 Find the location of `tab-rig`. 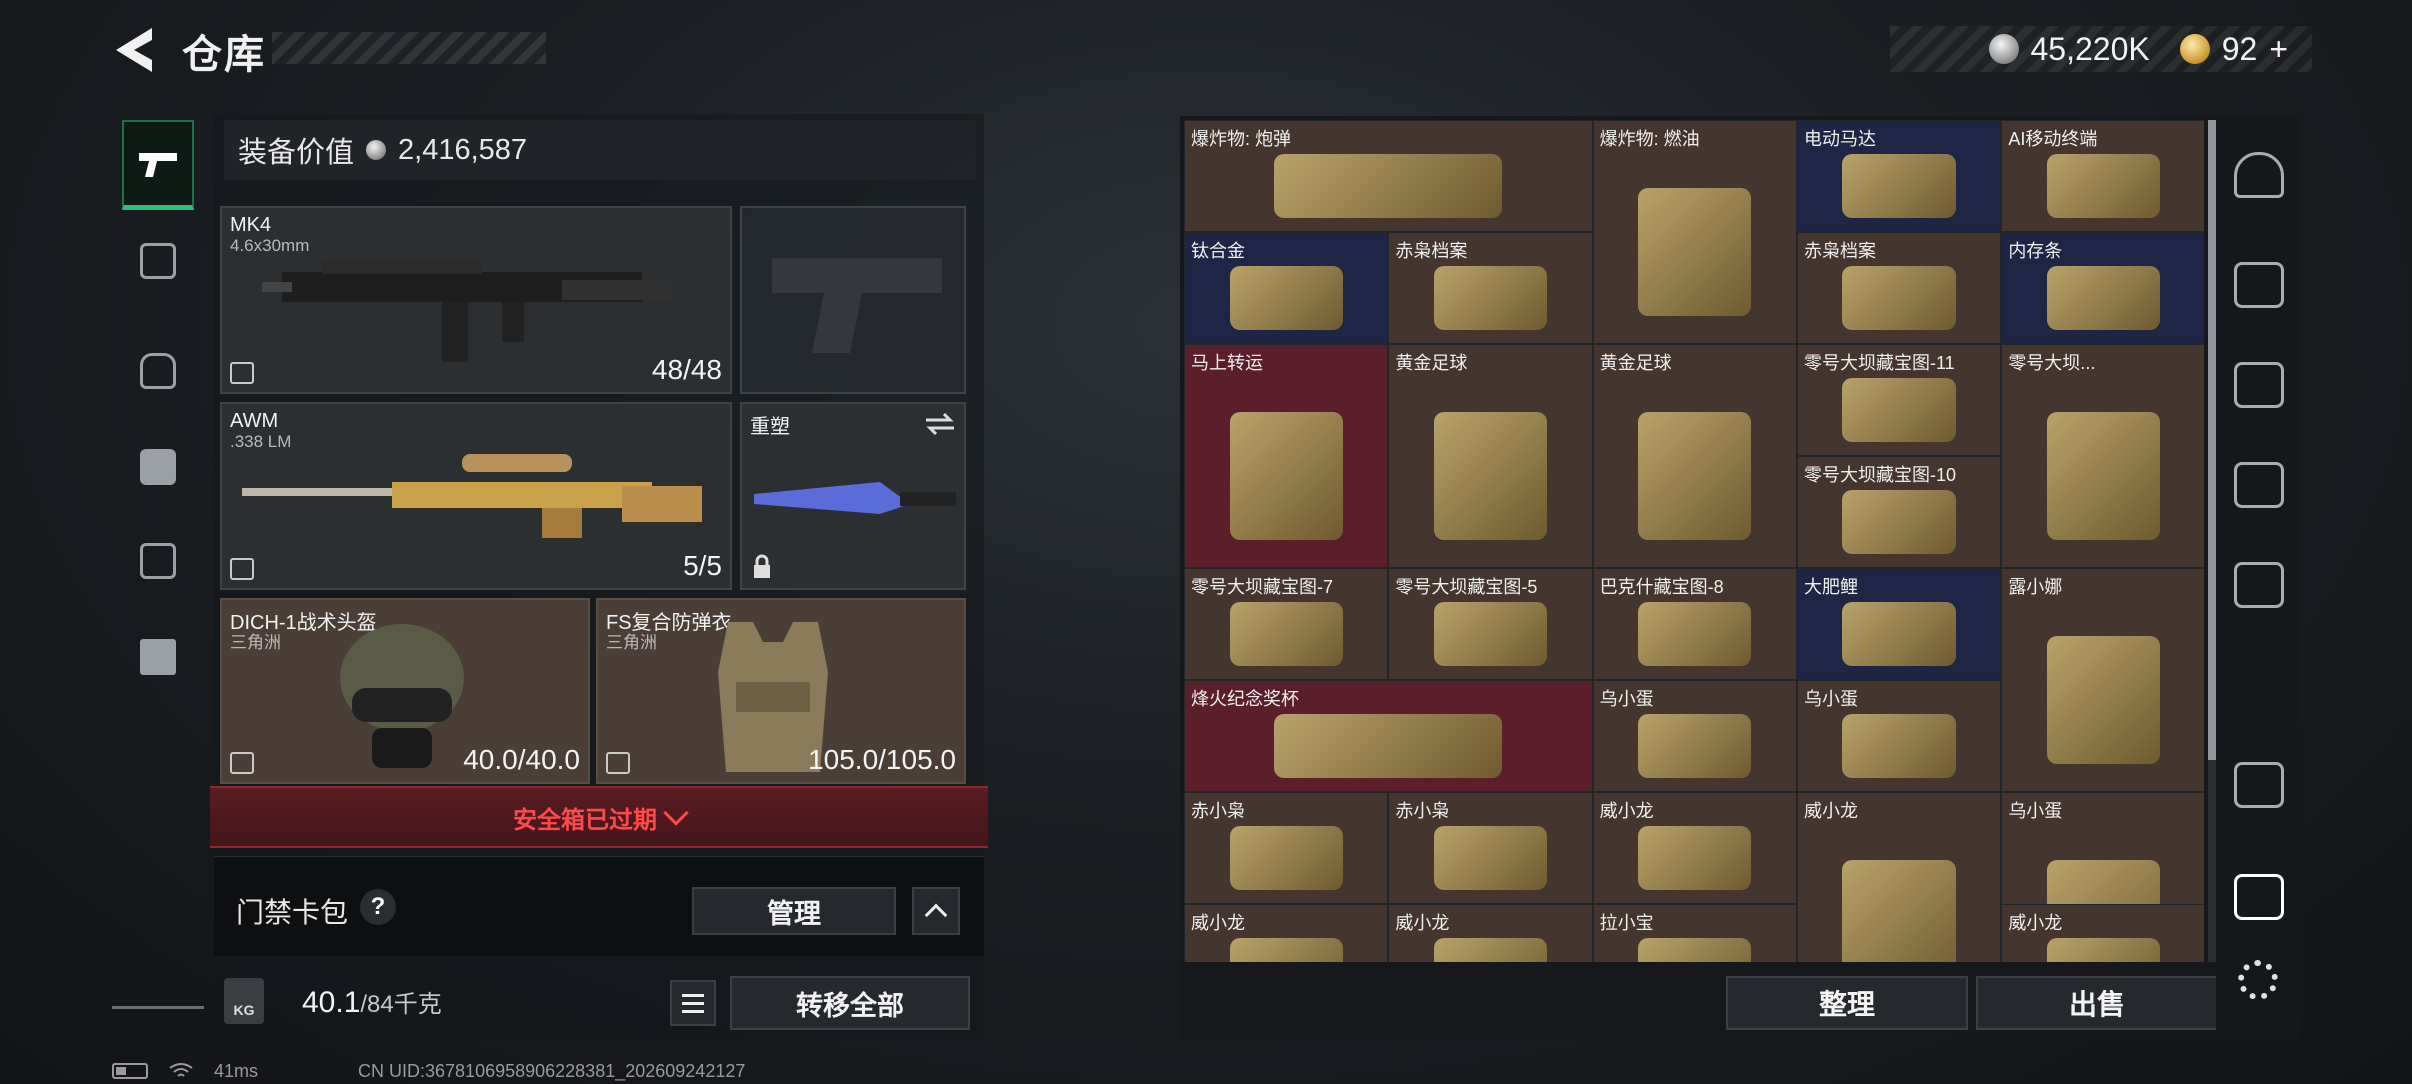

tab-rig is located at coordinates (158, 467).